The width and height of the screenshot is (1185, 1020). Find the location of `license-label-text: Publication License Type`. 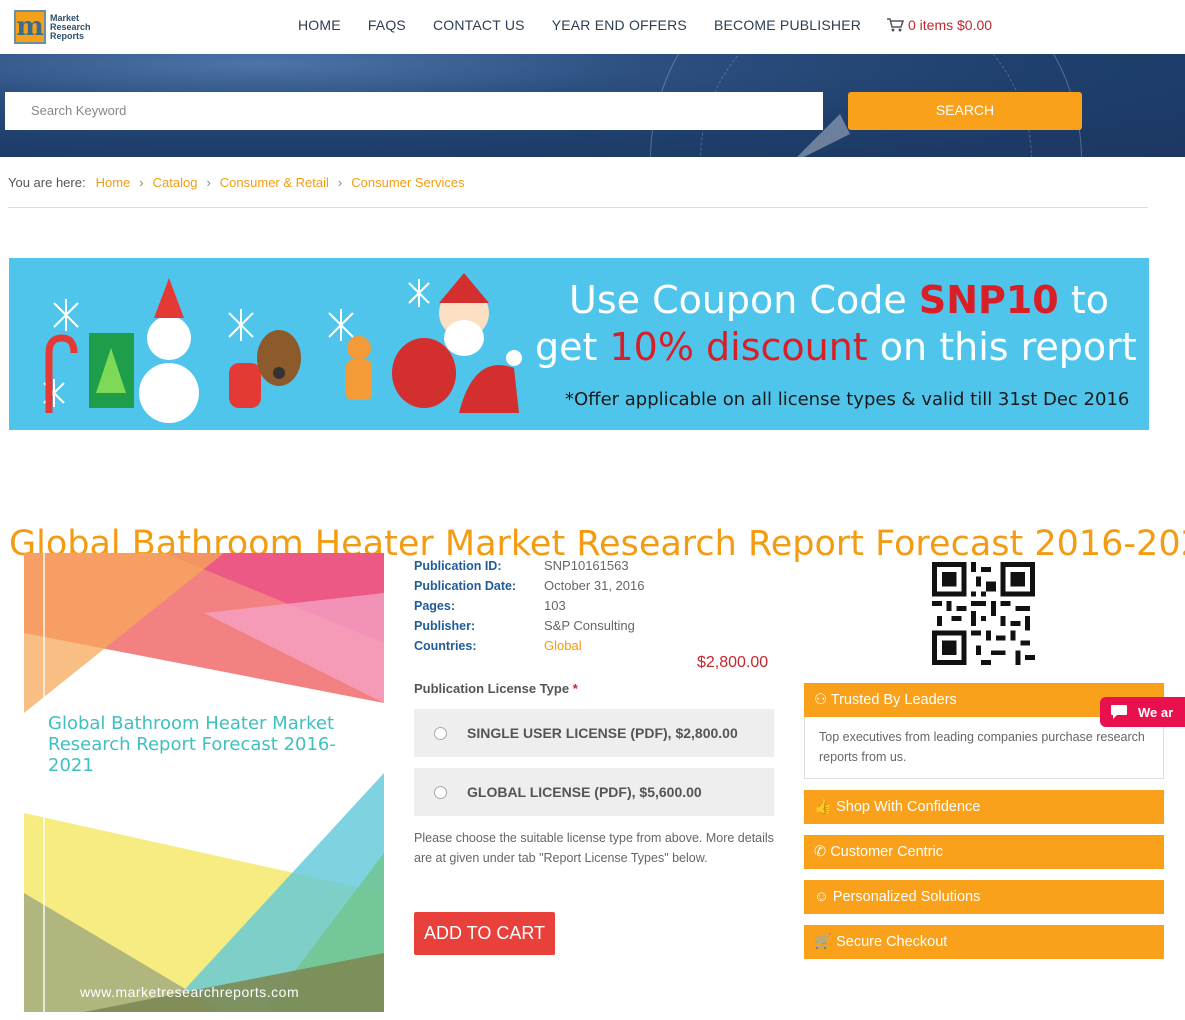

license-label-text: Publication License Type is located at coordinates (492, 688).